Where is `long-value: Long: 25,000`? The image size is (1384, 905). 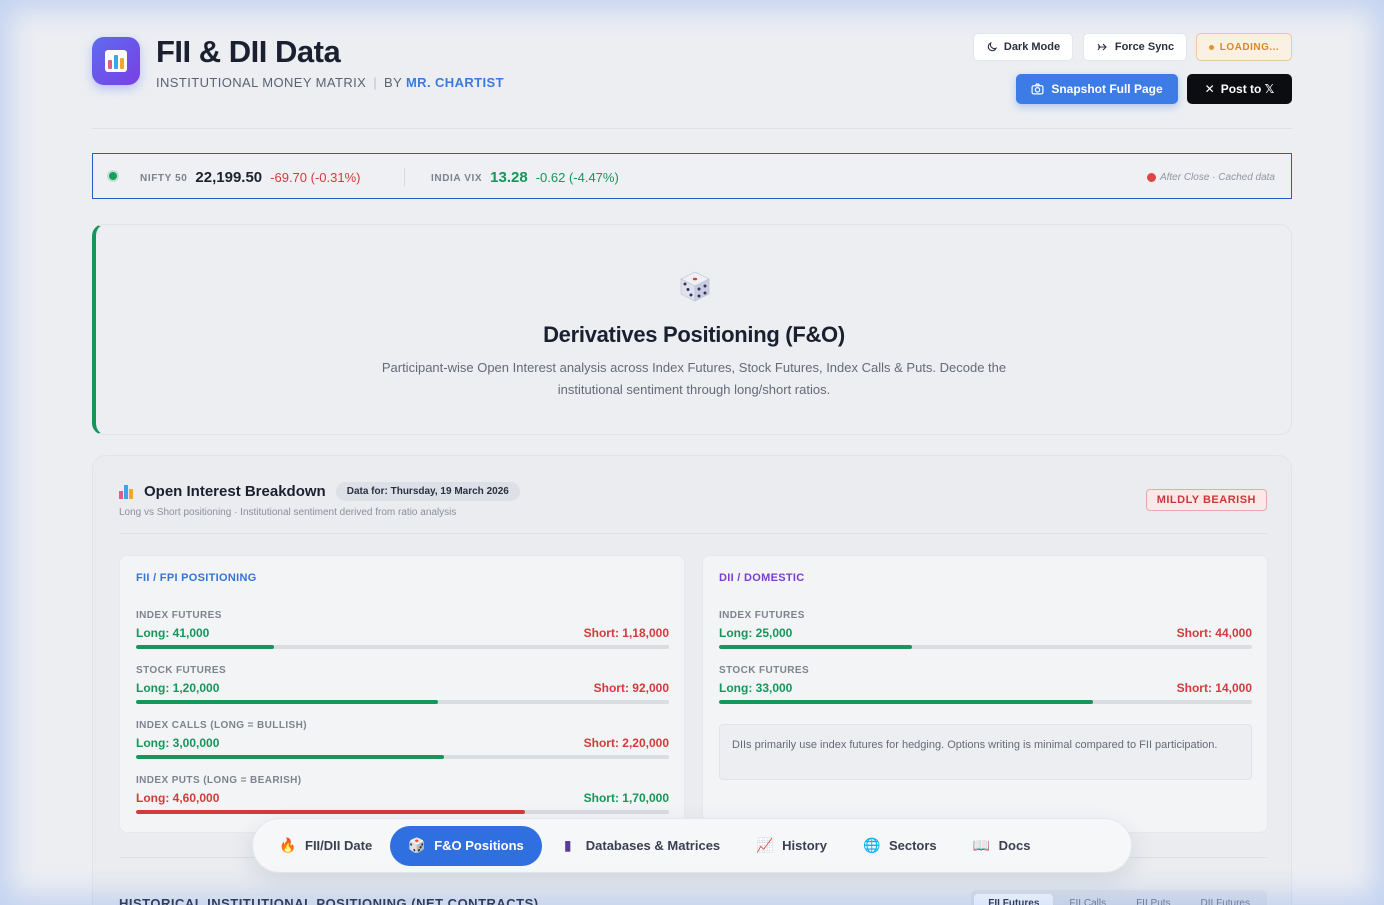
long-value: Long: 25,000 is located at coordinates (756, 633).